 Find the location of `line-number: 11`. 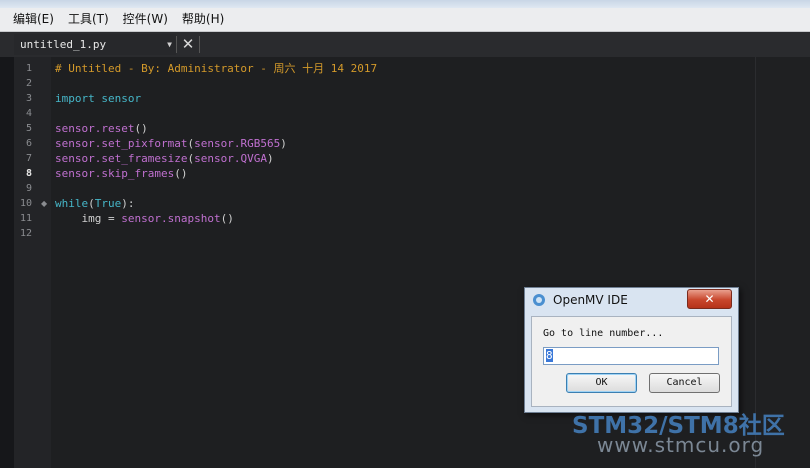

line-number: 11 is located at coordinates (25, 218).